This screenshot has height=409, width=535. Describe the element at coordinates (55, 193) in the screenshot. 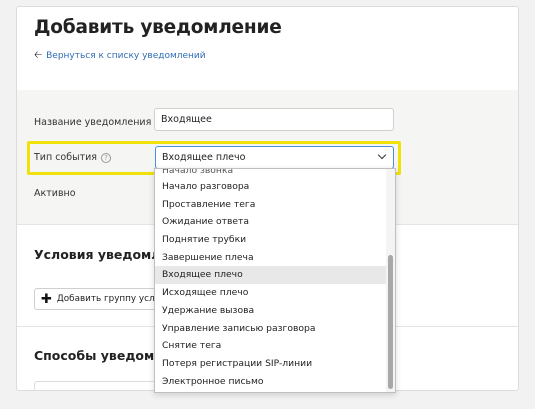

I see `active-label: Активно` at that location.